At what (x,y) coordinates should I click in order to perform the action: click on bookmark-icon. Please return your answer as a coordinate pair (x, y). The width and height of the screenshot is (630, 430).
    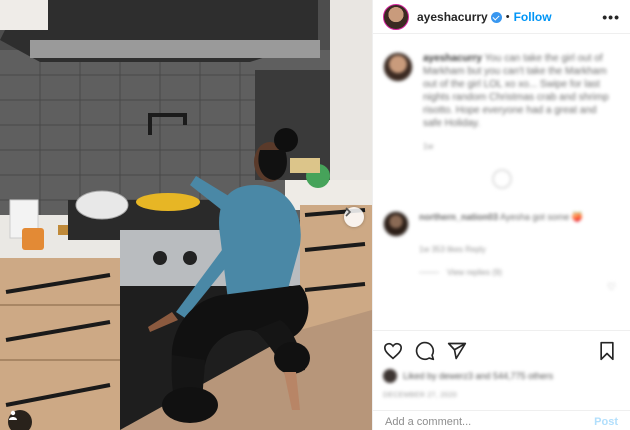
    Looking at the image, I should click on (607, 351).